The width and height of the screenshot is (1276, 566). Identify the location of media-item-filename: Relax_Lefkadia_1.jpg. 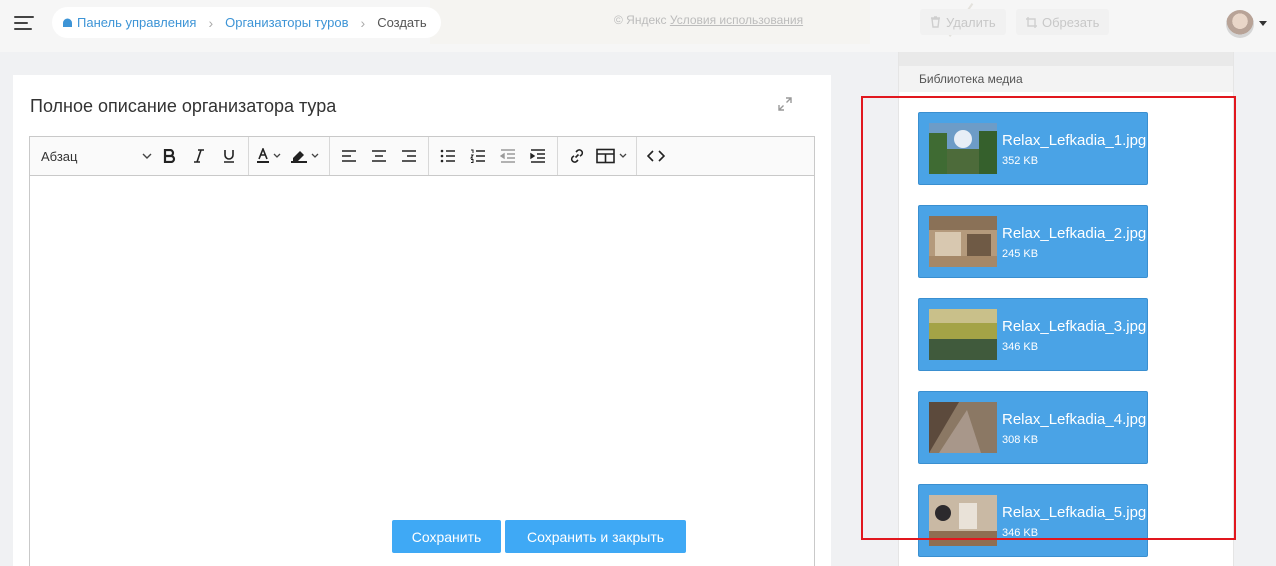
(1074, 140).